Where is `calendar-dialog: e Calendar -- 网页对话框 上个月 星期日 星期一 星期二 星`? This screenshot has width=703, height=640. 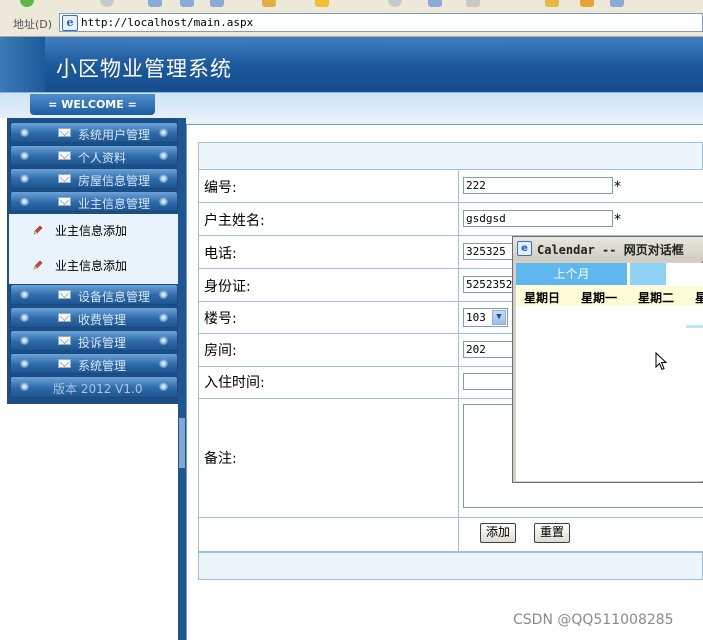 calendar-dialog: e Calendar -- 网页对话框 上个月 星期日 星期一 星期二 星 is located at coordinates (607, 359).